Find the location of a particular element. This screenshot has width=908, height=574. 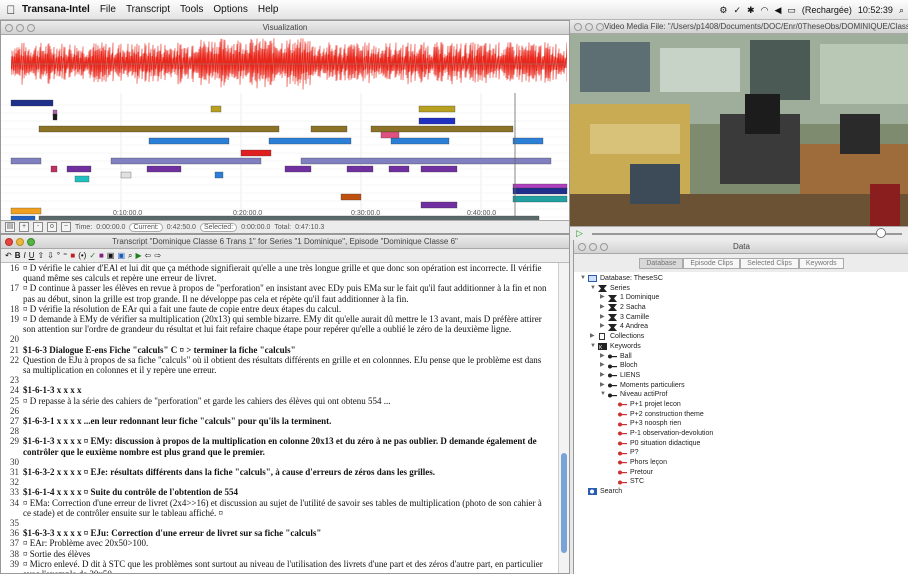

menu-file: File is located at coordinates (108, 9).